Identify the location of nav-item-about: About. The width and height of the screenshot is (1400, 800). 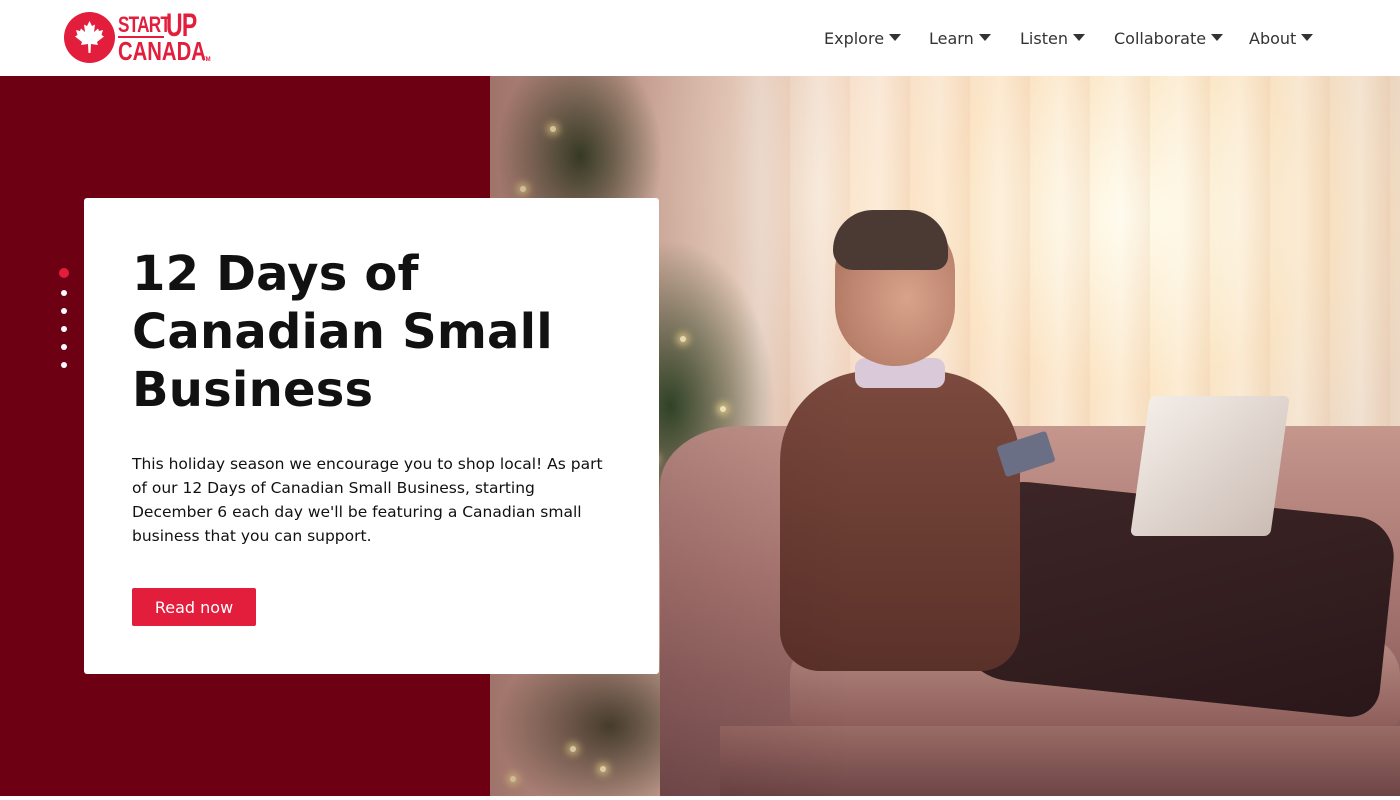
(1281, 38).